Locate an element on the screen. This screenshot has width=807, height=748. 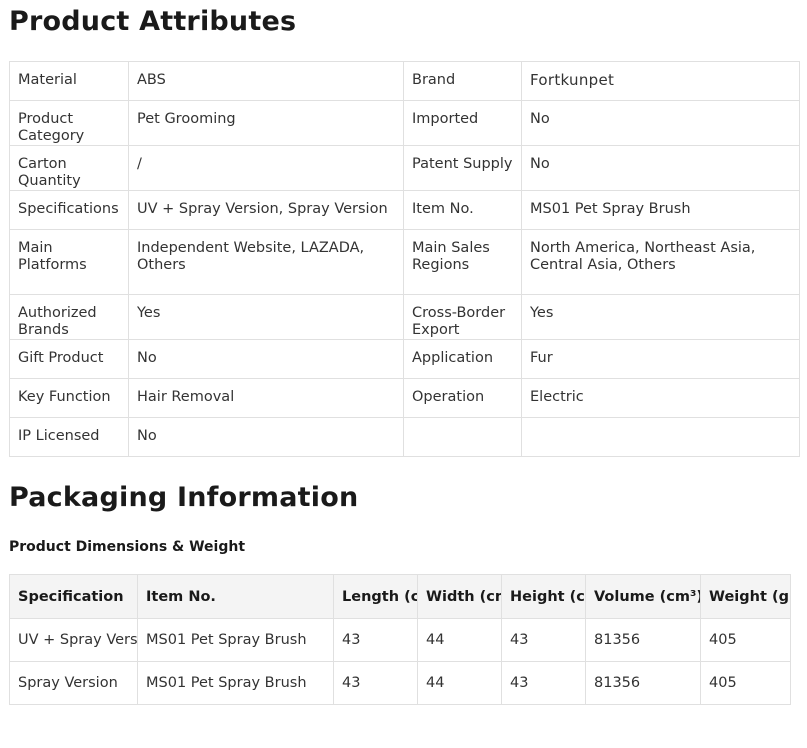
column-header: Width (cm) is located at coordinates (459, 596).